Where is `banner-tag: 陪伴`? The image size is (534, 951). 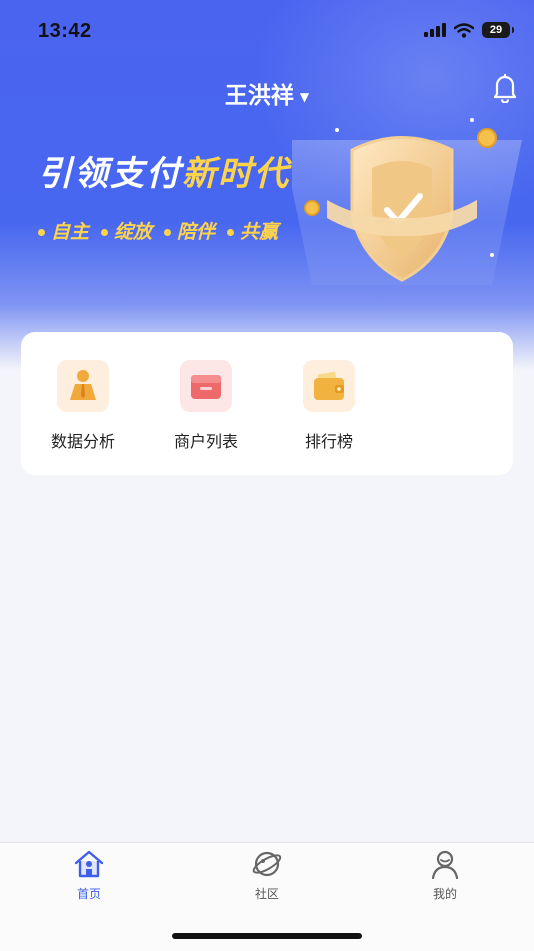 banner-tag: 陪伴 is located at coordinates (189, 230).